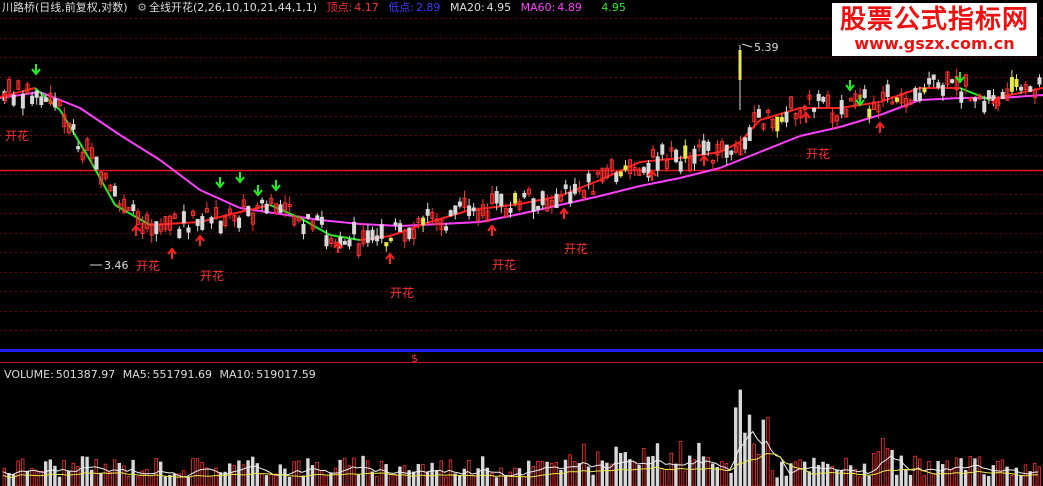 The image size is (1043, 486). I want to click on indicator-name: 全线开花, so click(171, 7).